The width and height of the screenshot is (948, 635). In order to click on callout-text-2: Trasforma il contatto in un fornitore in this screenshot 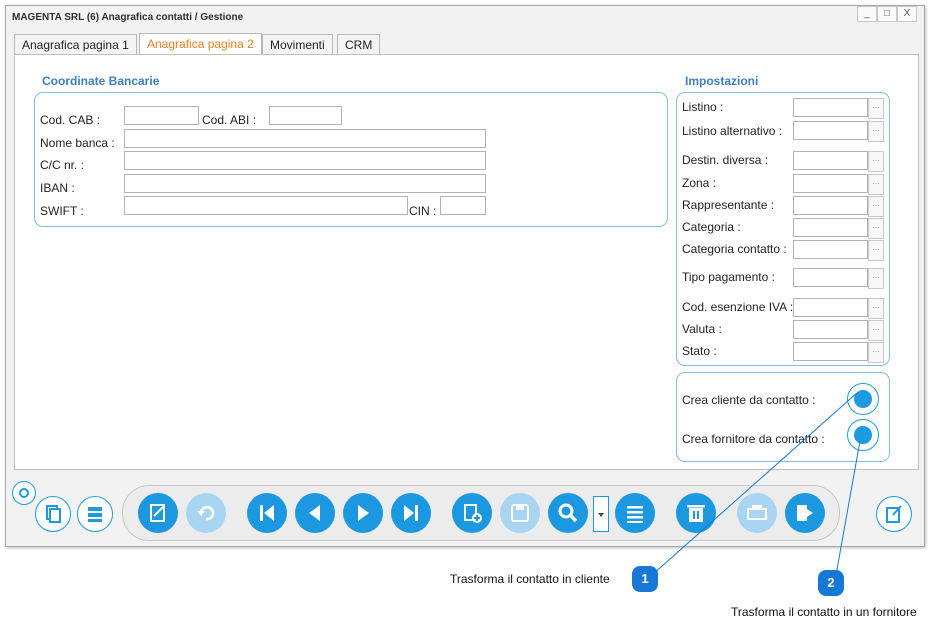, I will do `click(824, 612)`.